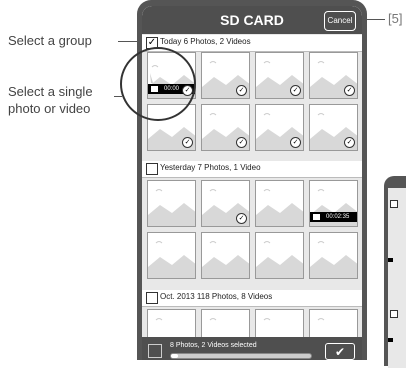 The height and width of the screenshot is (368, 406). Describe the element at coordinates (216, 296) in the screenshot. I see `group-label: Oct. 2013 118 Photos, 8 Videos` at that location.